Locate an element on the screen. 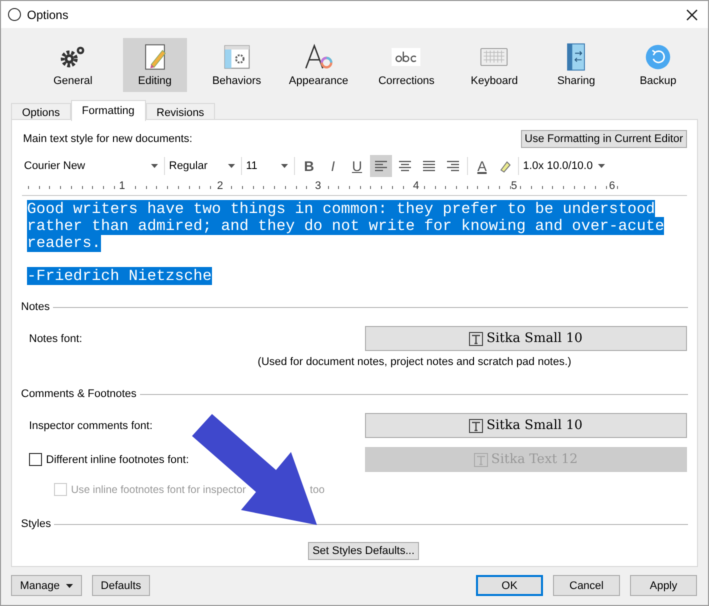 This screenshot has height=606, width=709. toolbar-button: Keyboard is located at coordinates (494, 65).